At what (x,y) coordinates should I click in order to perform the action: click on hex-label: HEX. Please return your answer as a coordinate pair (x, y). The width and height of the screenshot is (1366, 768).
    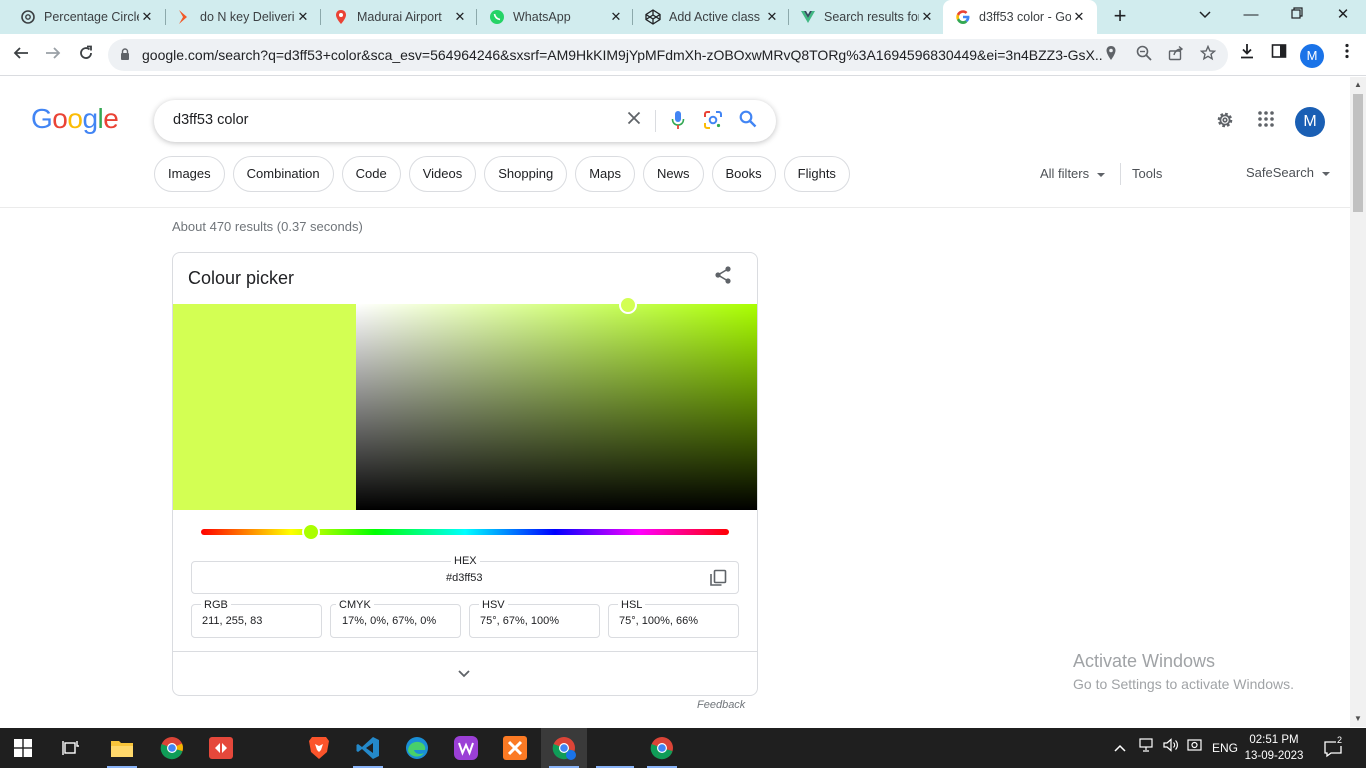
    Looking at the image, I should click on (465, 561).